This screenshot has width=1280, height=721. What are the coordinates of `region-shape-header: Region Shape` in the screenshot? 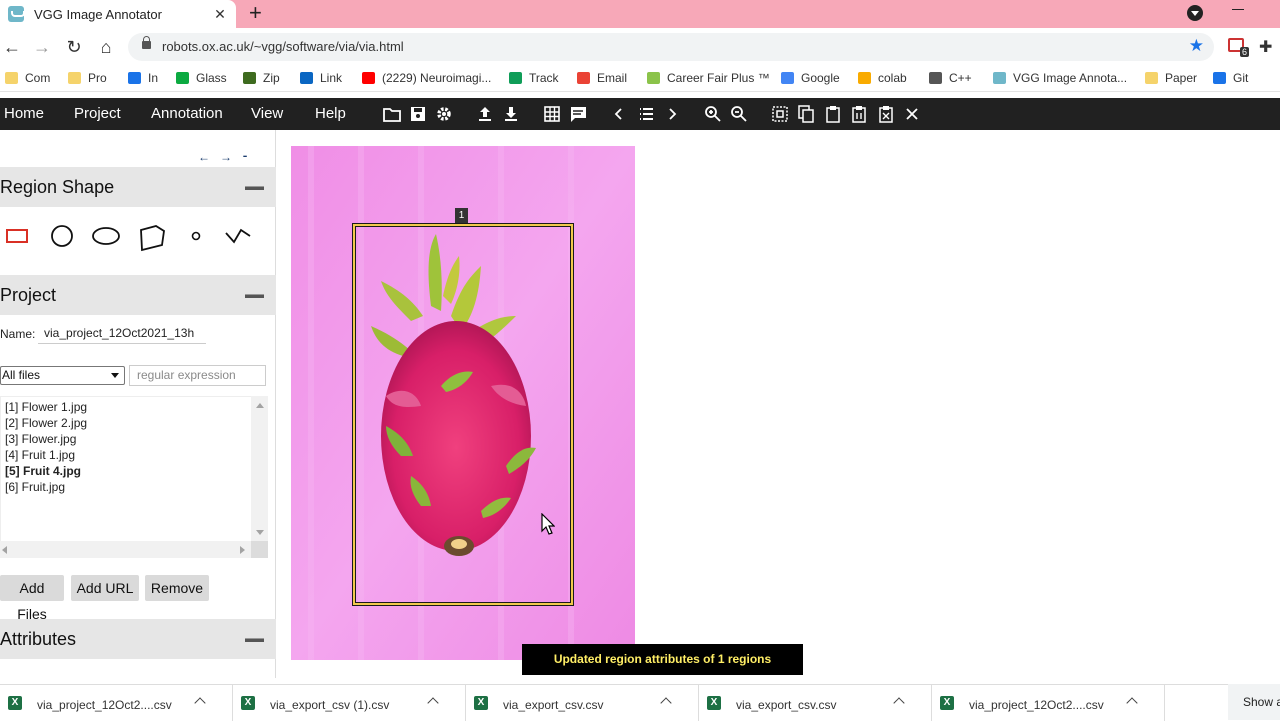 It's located at (138, 187).